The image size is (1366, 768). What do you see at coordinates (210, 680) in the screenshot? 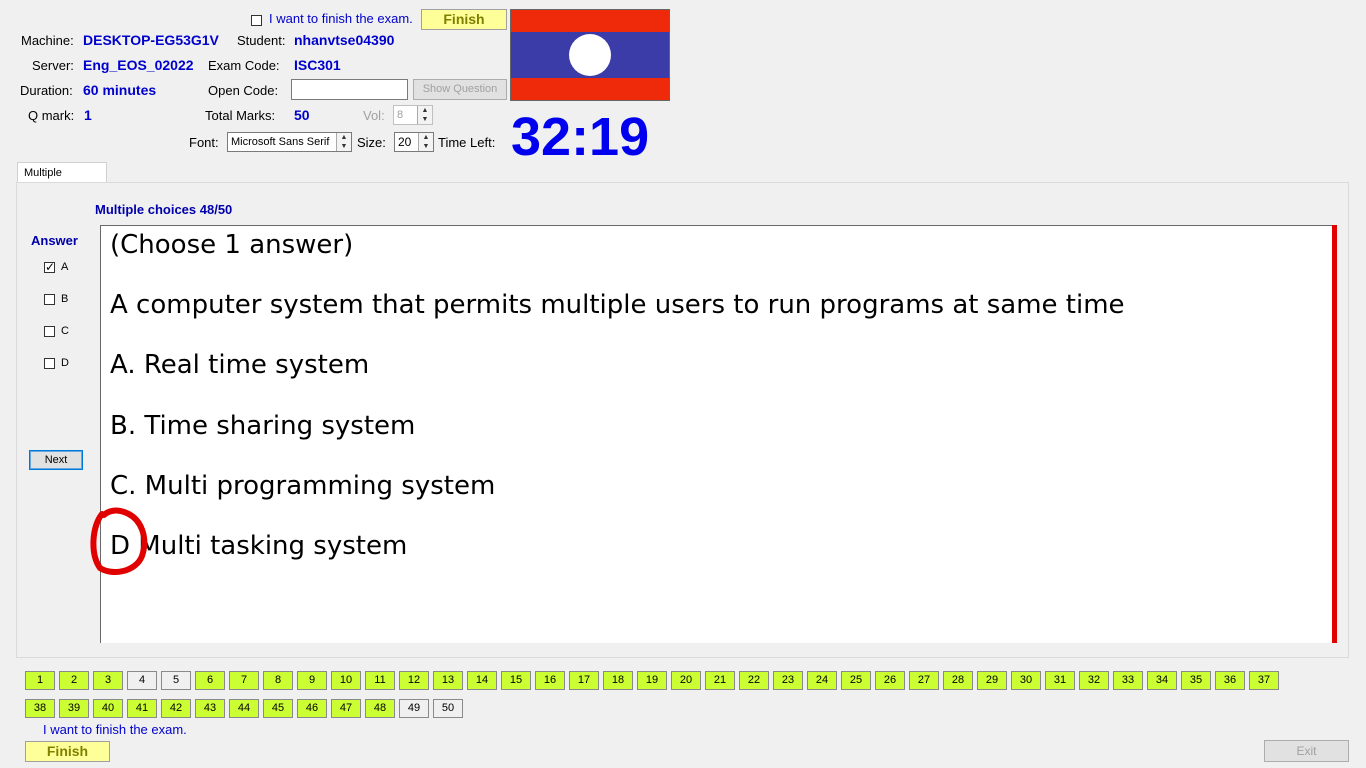
I see `question-number-button: 6` at bounding box center [210, 680].